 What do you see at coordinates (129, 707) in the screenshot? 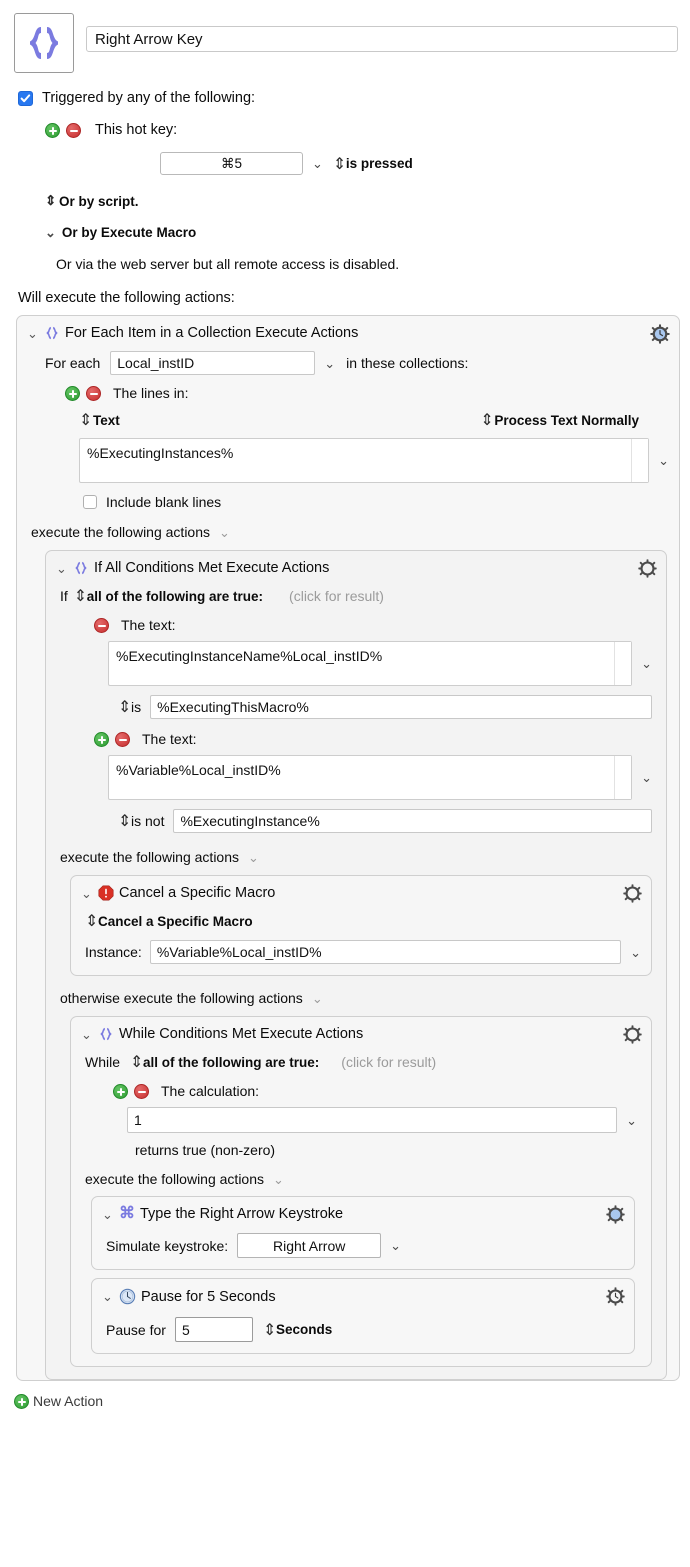
I see `condition-1-operator-popup: ⇕ is` at bounding box center [129, 707].